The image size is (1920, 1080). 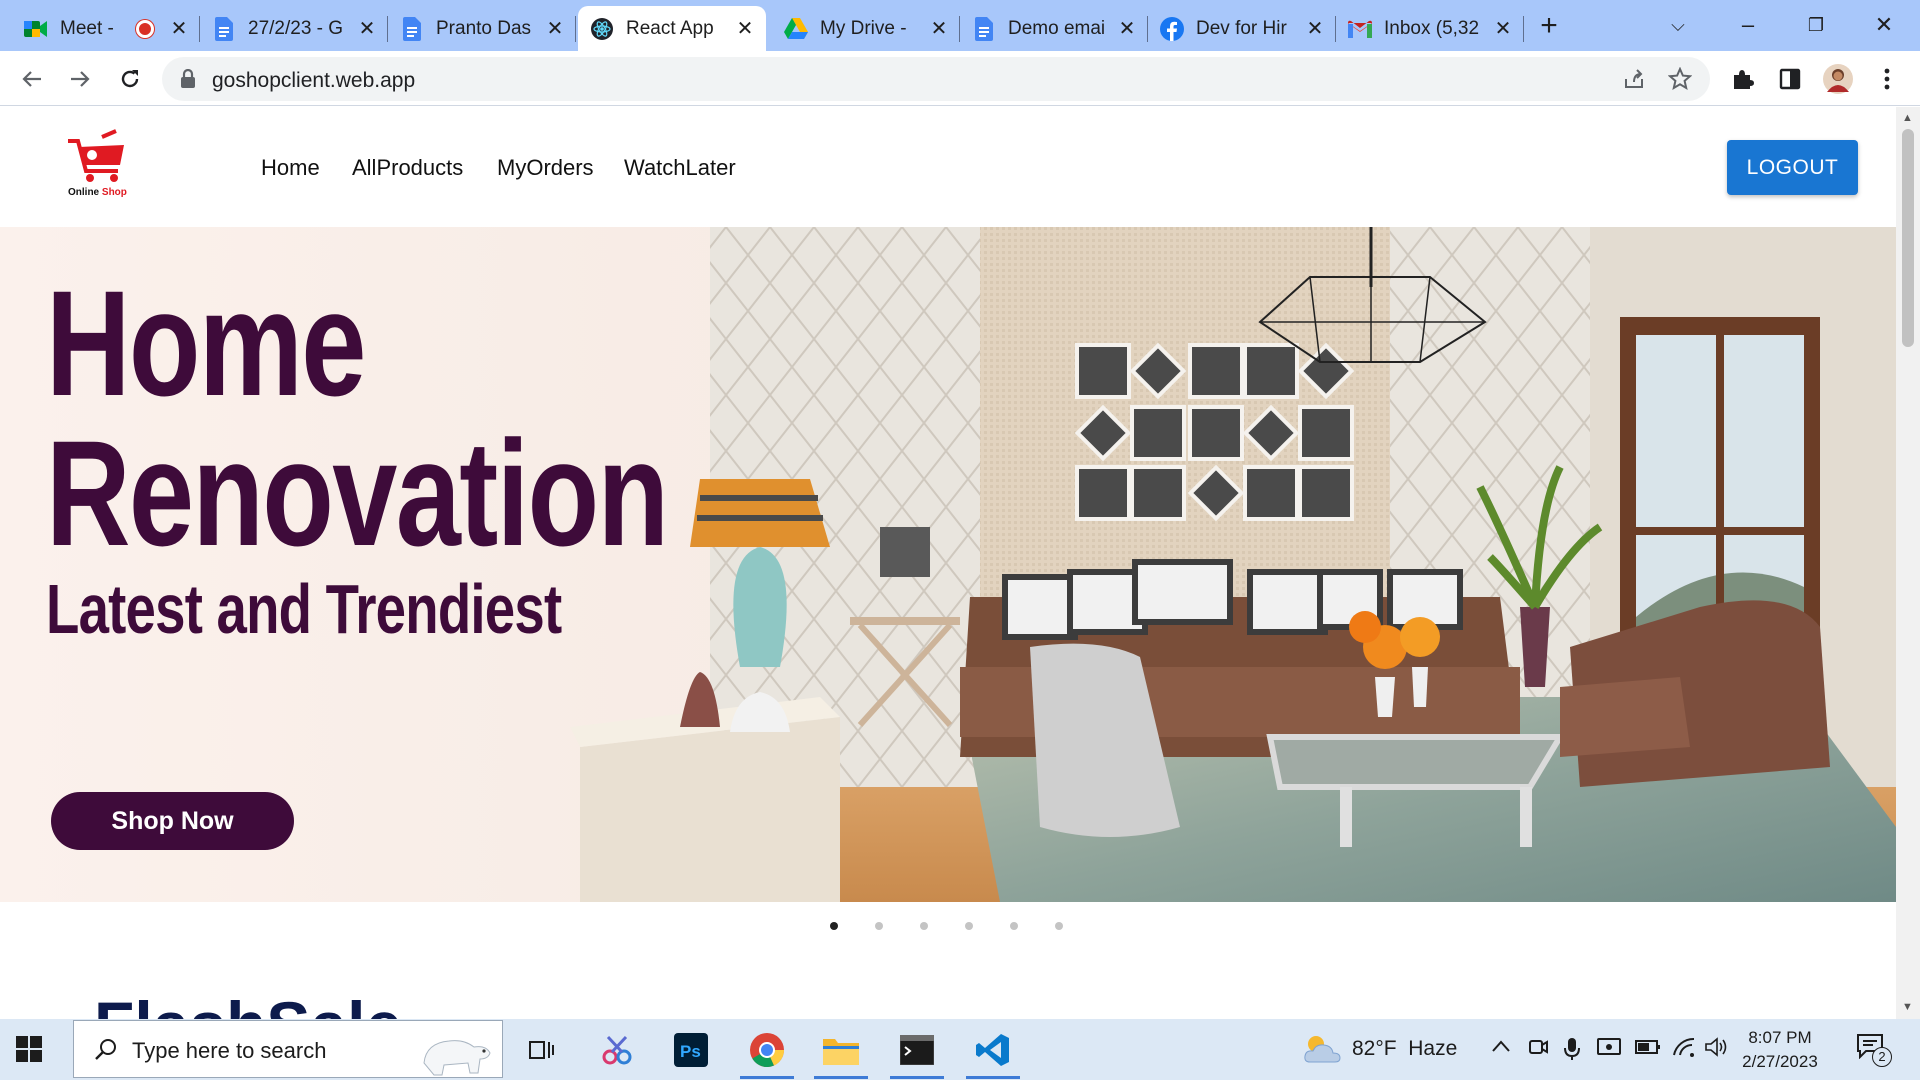 What do you see at coordinates (1549, 27) in the screenshot?
I see `new-tab-button: +` at bounding box center [1549, 27].